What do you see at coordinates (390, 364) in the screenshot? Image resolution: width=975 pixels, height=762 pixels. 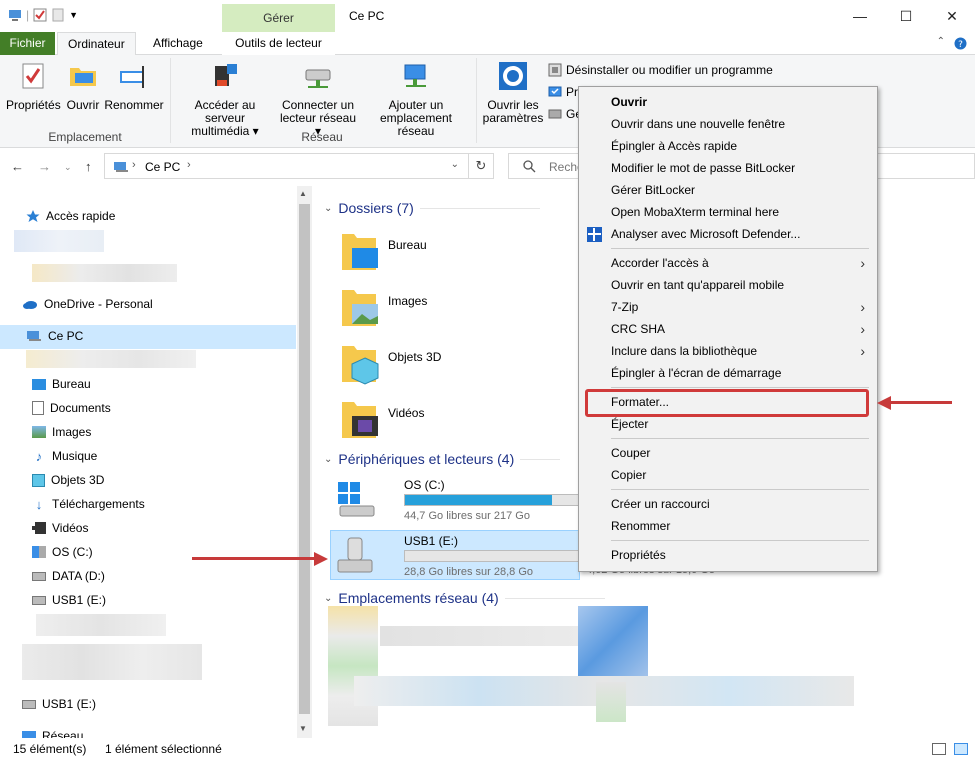 I see `folder-objets-3d: Objets 3D` at bounding box center [390, 364].